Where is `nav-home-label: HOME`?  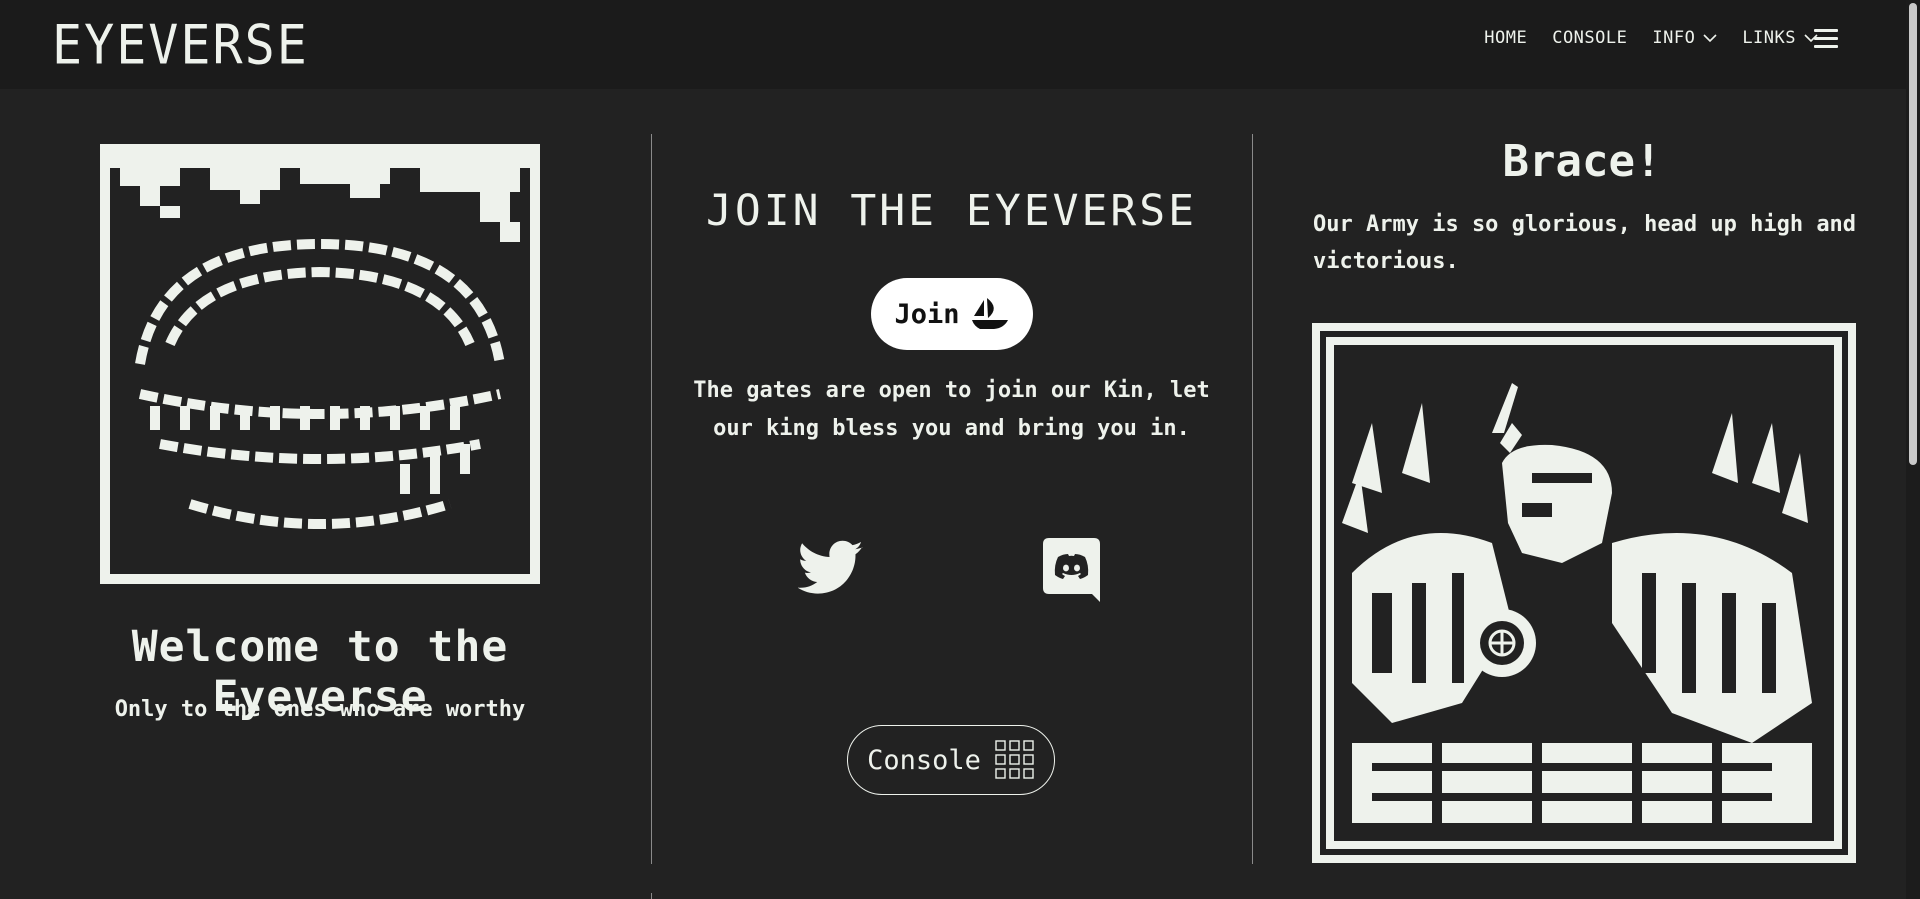 nav-home-label: HOME is located at coordinates (1506, 38).